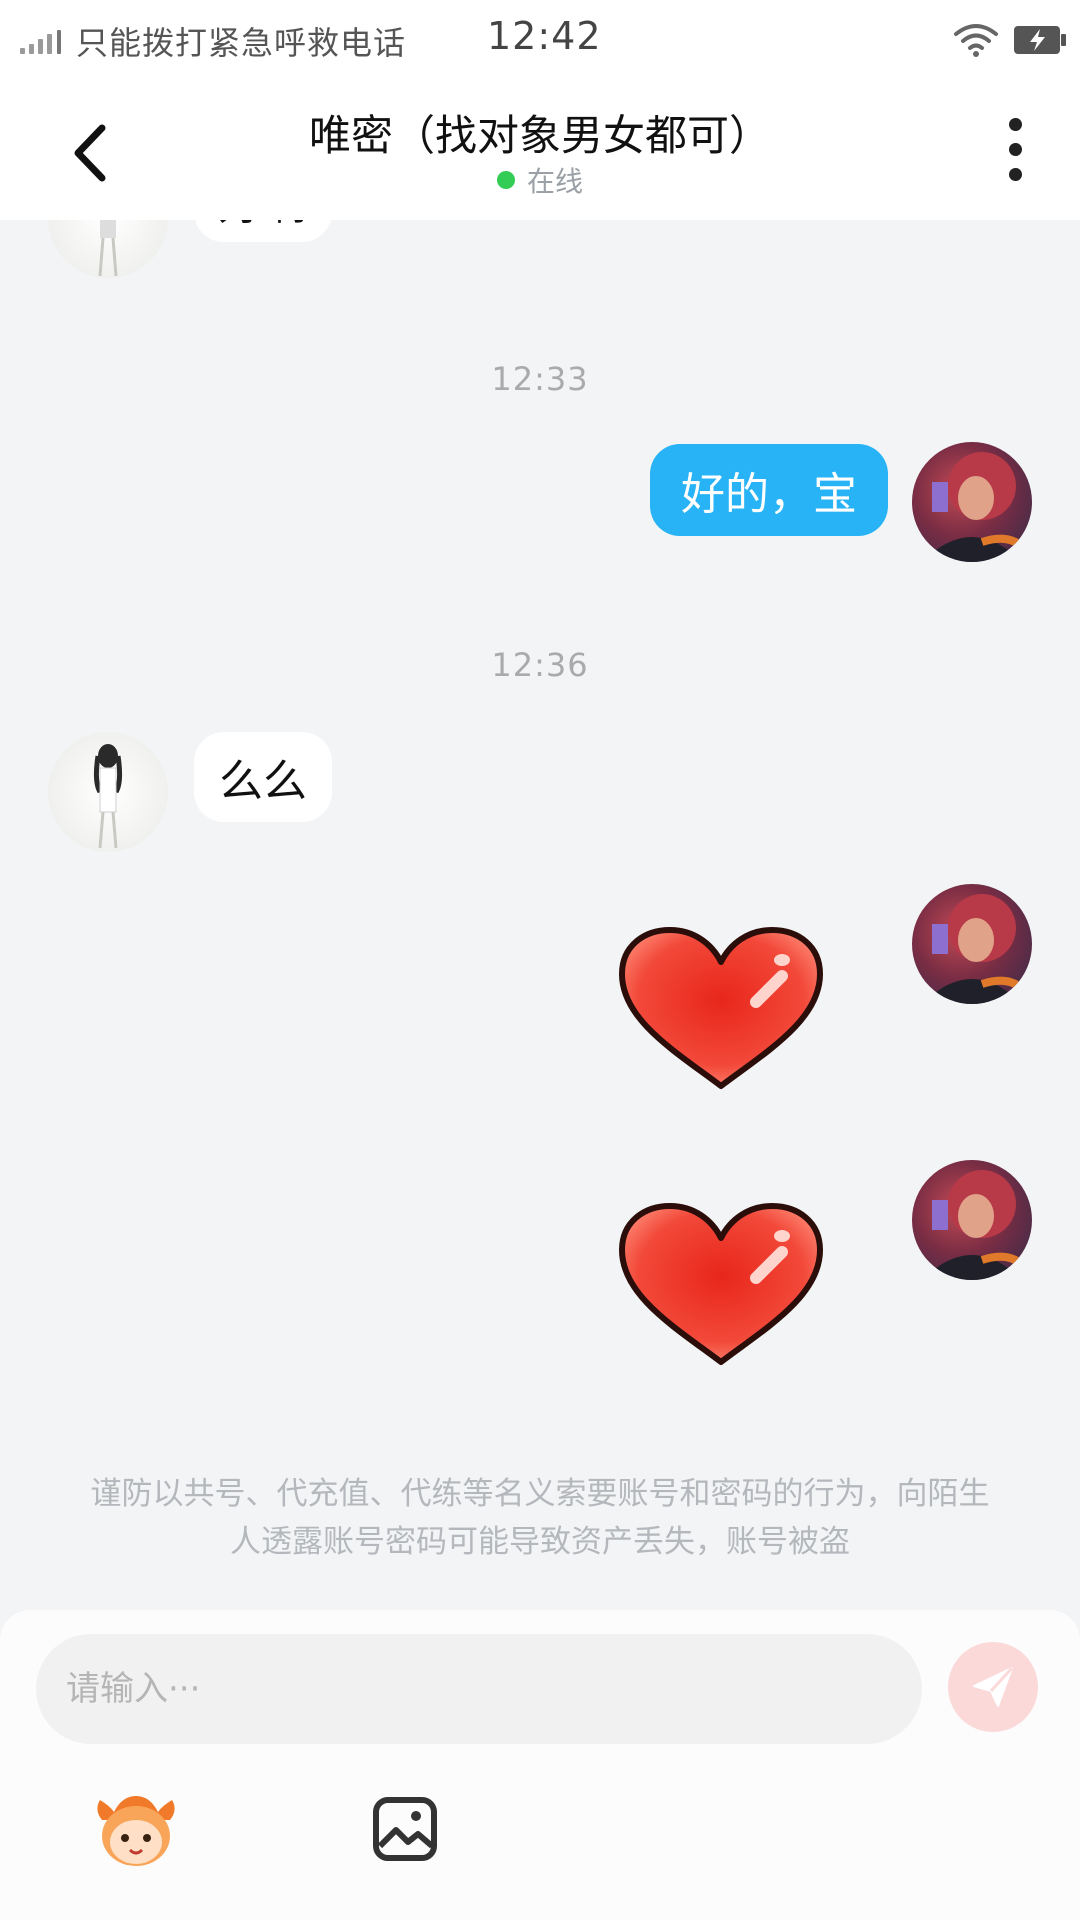  Describe the element at coordinates (136, 1830) in the screenshot. I see `emoji-icon` at that location.